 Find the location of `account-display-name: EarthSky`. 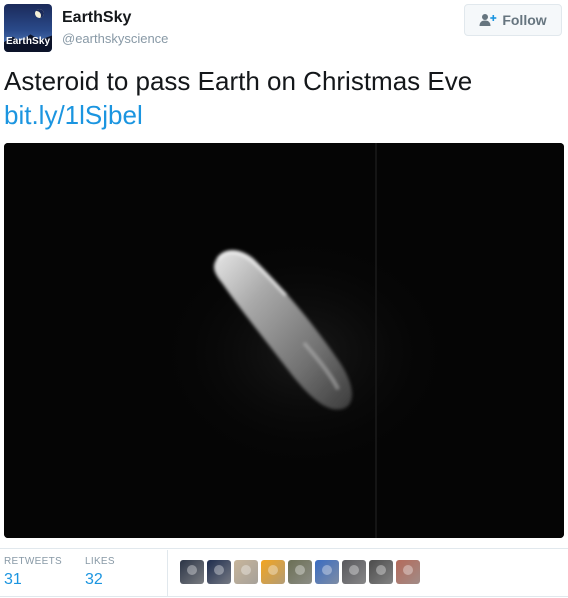

account-display-name: EarthSky is located at coordinates (96, 18).